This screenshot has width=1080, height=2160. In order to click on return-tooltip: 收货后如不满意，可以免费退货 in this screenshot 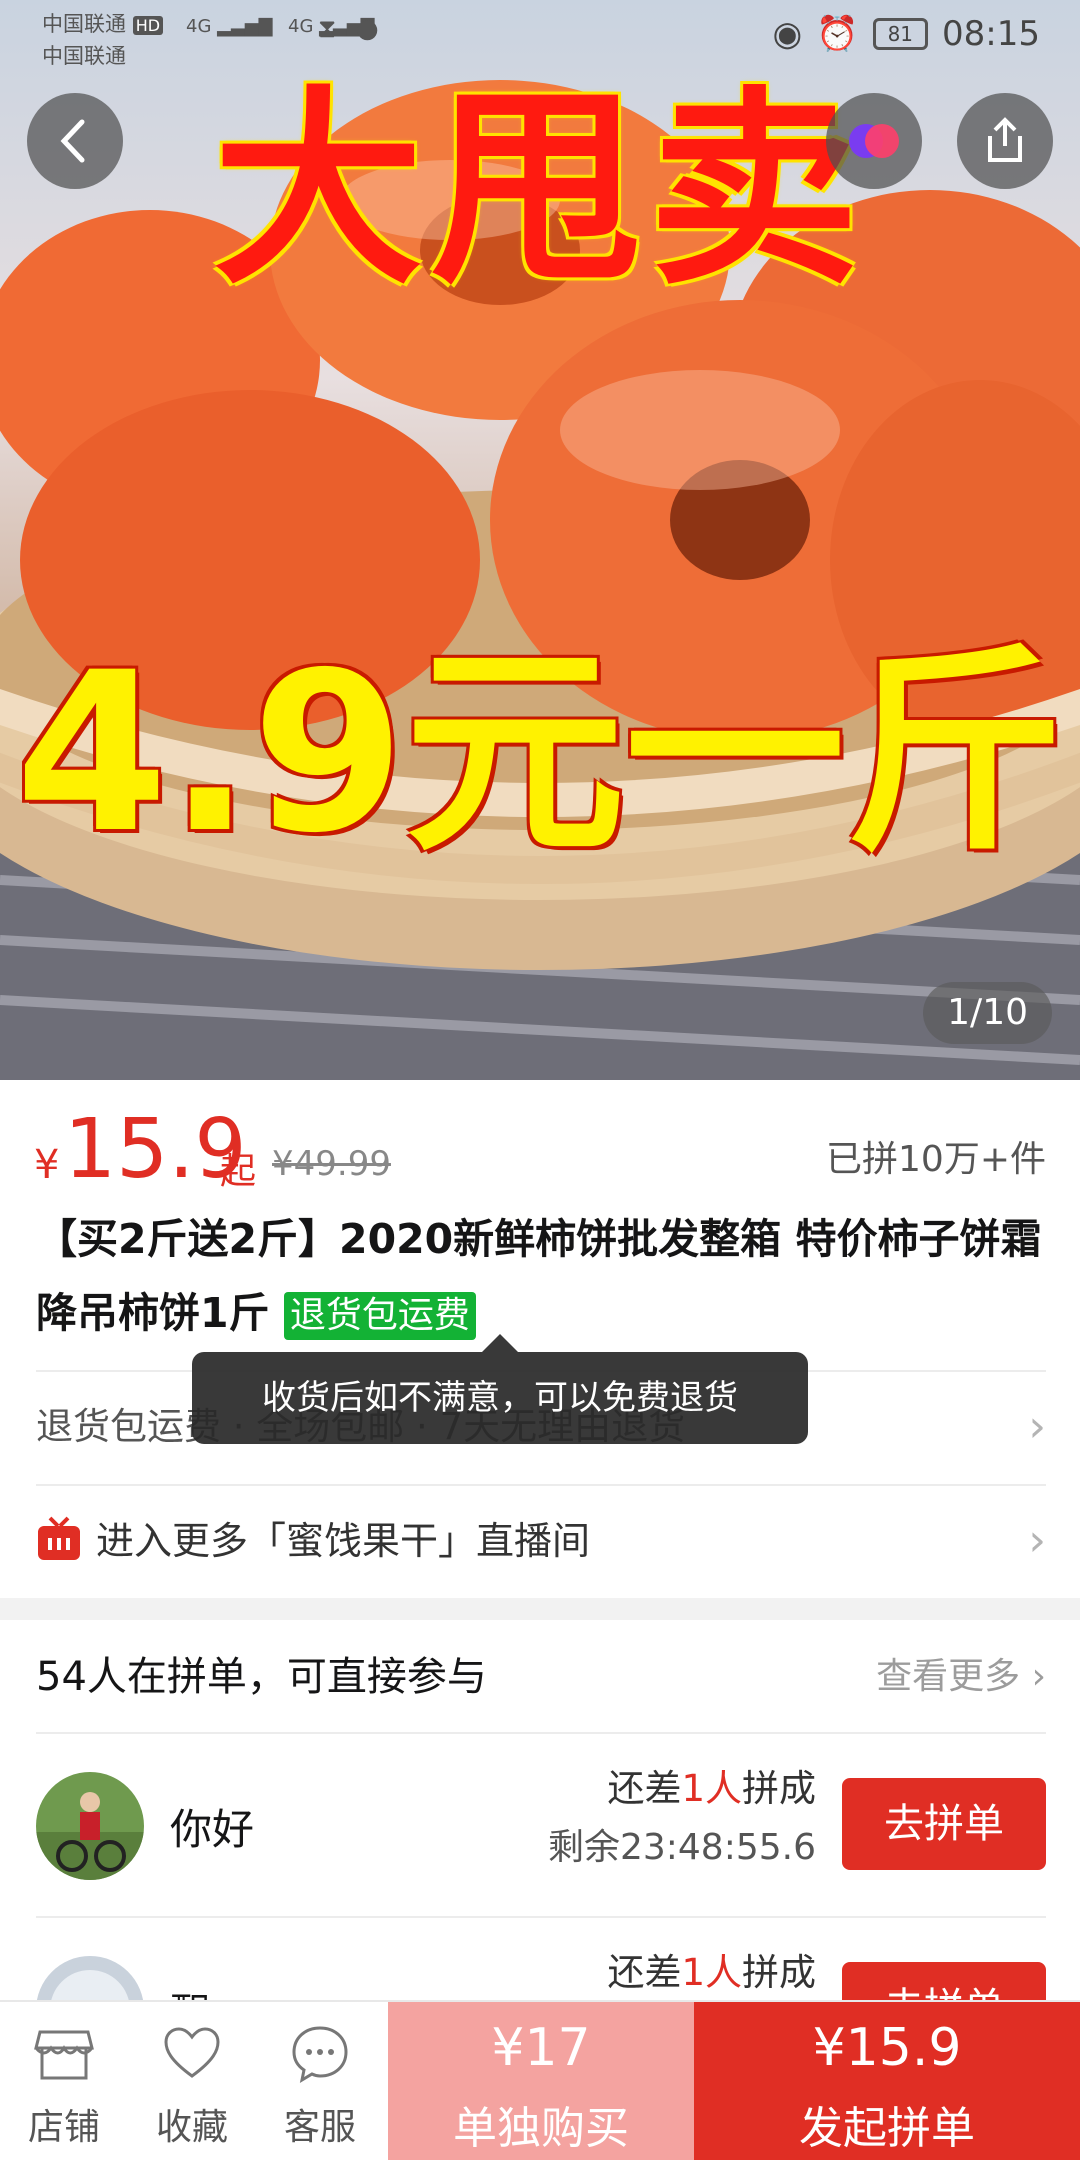, I will do `click(500, 1389)`.